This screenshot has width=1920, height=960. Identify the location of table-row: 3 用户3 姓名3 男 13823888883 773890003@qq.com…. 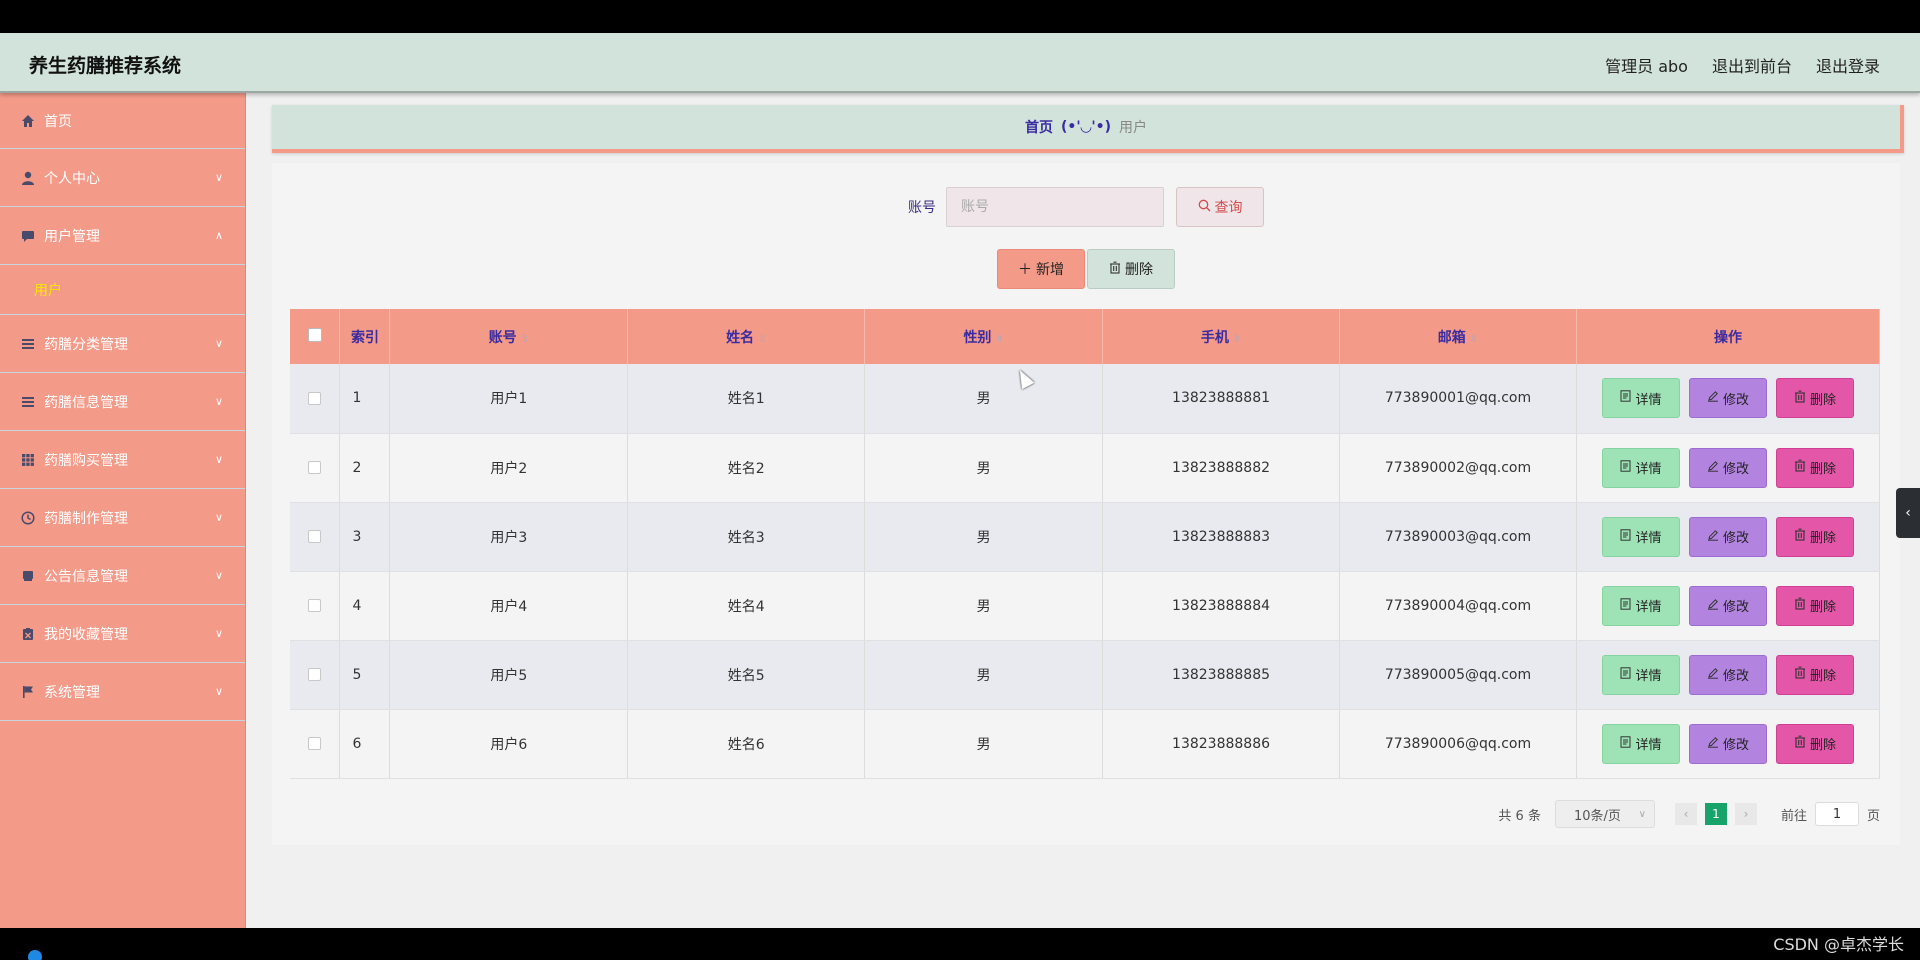
(1085, 537).